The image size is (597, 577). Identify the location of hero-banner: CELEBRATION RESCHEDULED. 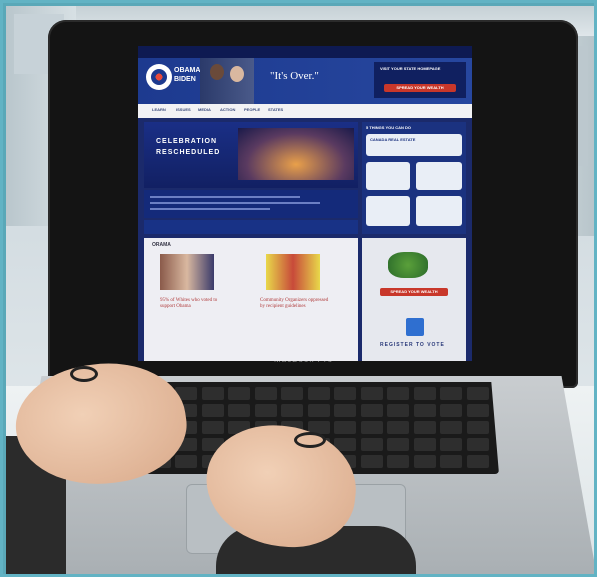
(251, 155).